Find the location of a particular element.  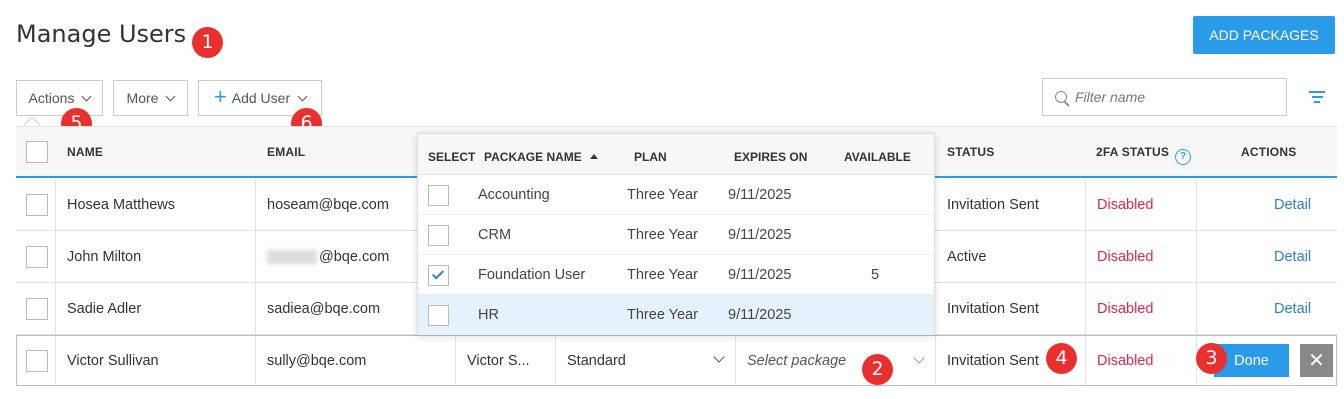

package-row: CRM Three Year 9/11/2025 is located at coordinates (676, 235).